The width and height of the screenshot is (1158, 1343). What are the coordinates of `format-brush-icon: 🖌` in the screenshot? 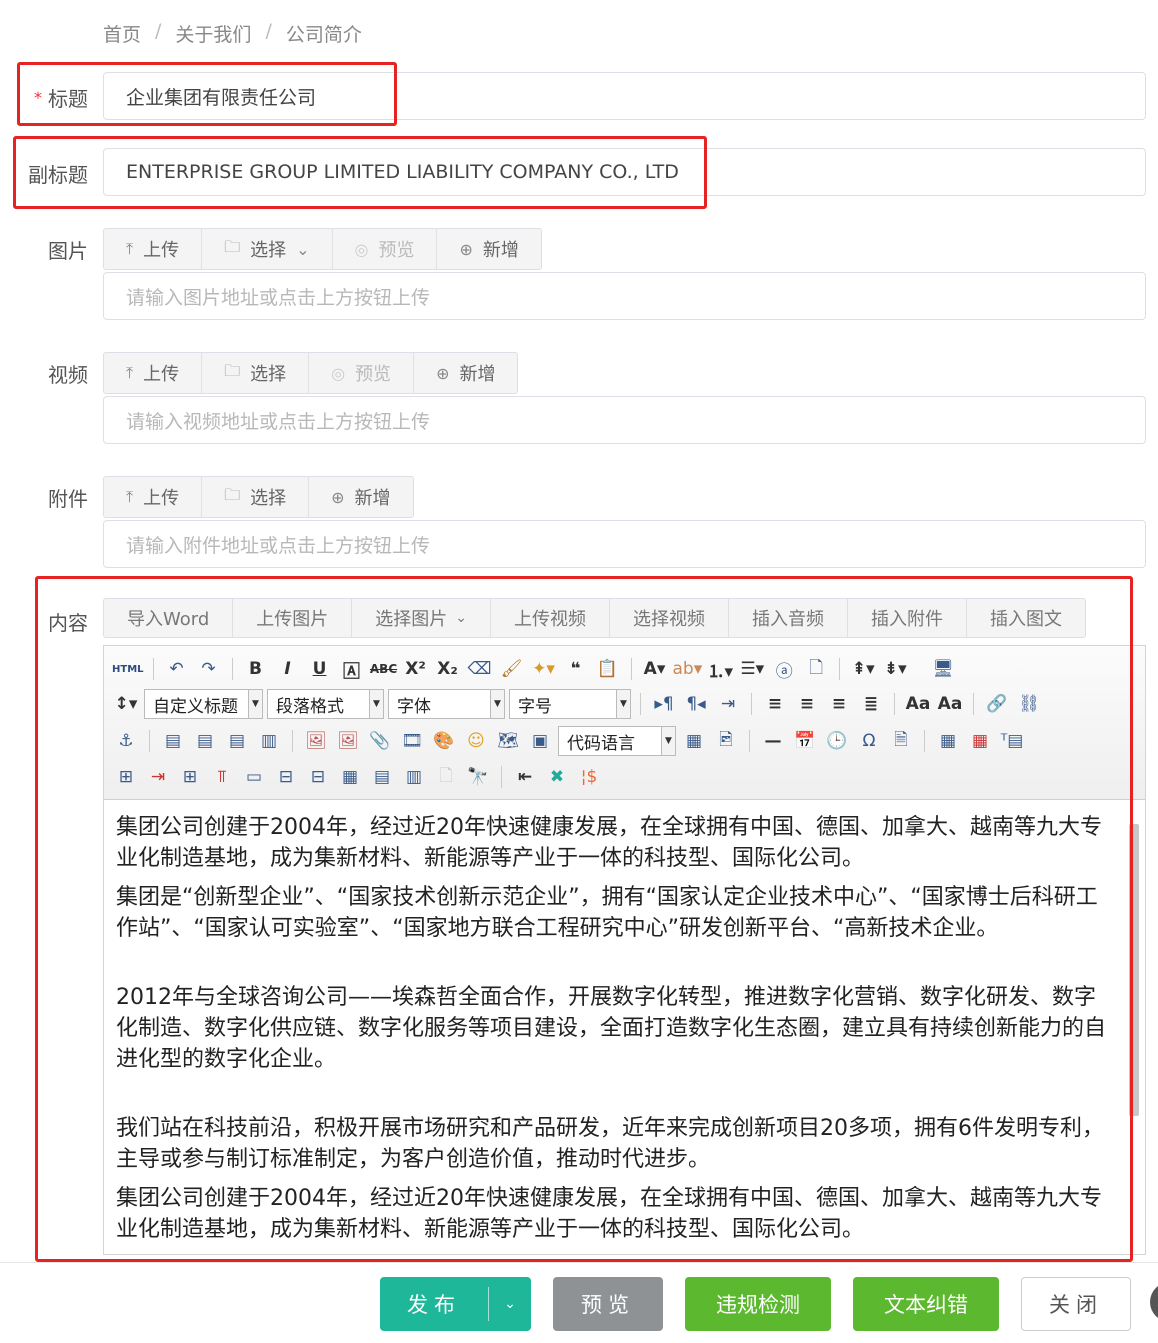 It's located at (512, 669).